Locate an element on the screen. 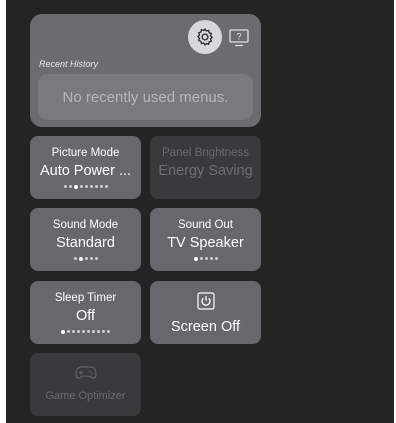 This screenshot has height=423, width=396. power-icon is located at coordinates (205, 301).